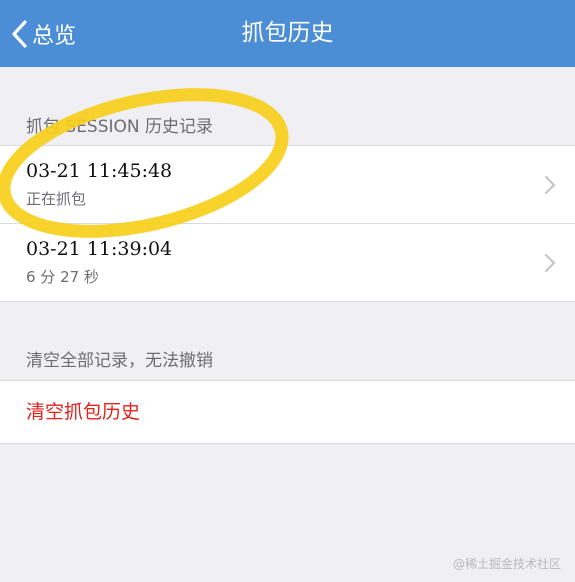 This screenshot has height=582, width=575. I want to click on history-item: 03-21 11:39:04 6 分 27 秒, so click(287, 262).